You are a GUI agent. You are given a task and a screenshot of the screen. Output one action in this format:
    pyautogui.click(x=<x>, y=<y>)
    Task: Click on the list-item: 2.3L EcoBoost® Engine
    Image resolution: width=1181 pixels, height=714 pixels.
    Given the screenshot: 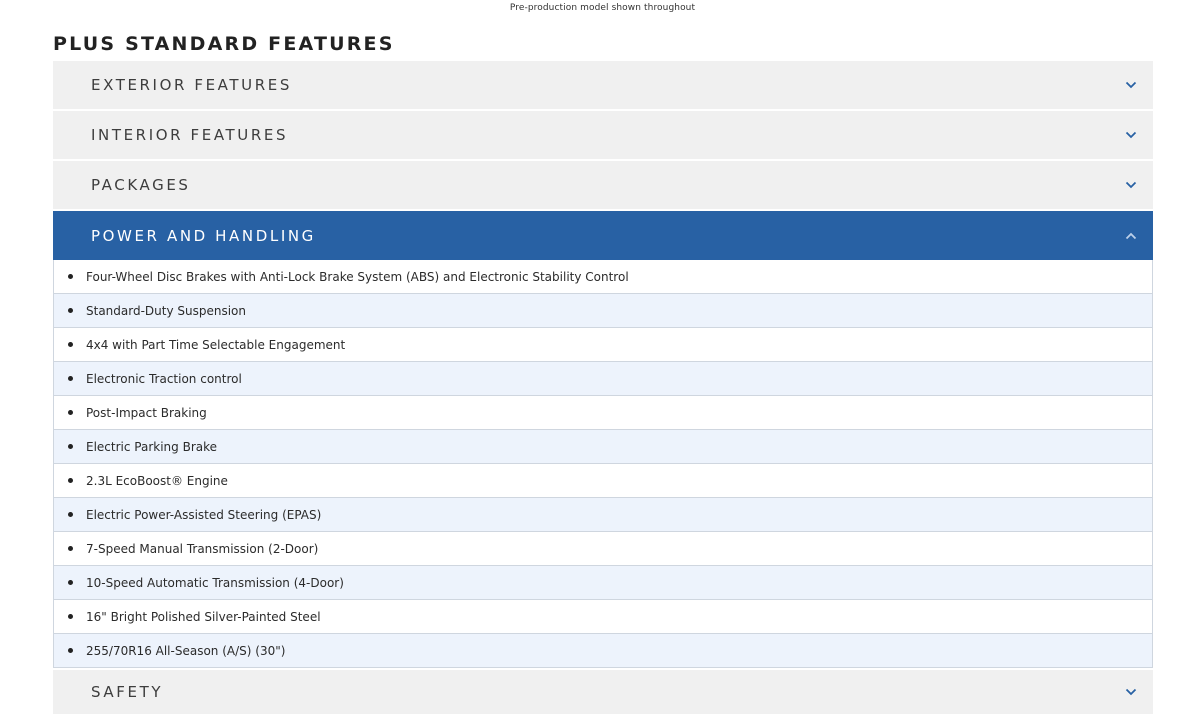 What is the action you would take?
    pyautogui.click(x=603, y=481)
    